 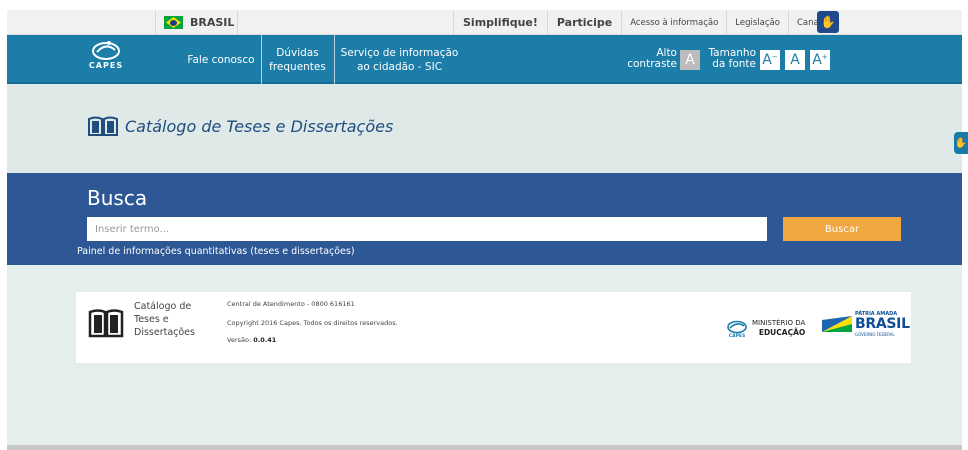 What do you see at coordinates (259, 126) in the screenshot?
I see `page-title: Catálogo de Teses e Dissertações` at bounding box center [259, 126].